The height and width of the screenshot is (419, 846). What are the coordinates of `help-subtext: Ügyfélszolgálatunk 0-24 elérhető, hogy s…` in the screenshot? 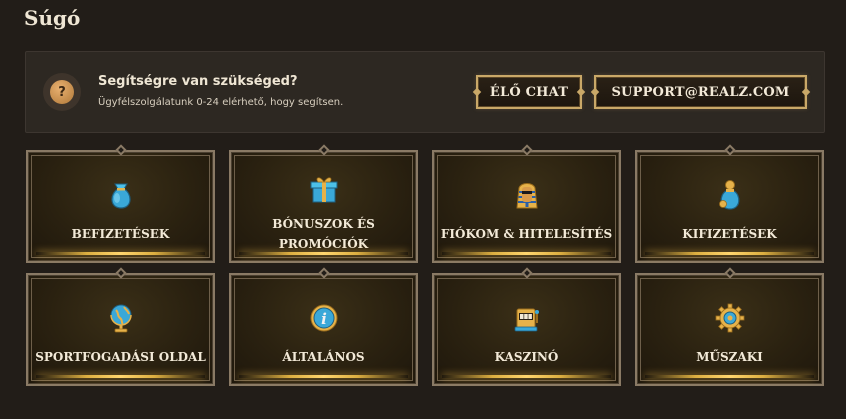 It's located at (221, 102).